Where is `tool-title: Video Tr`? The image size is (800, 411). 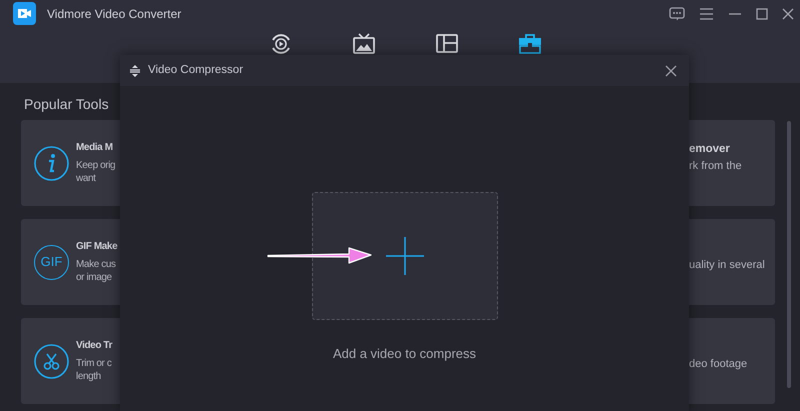
tool-title: Video Tr is located at coordinates (94, 346).